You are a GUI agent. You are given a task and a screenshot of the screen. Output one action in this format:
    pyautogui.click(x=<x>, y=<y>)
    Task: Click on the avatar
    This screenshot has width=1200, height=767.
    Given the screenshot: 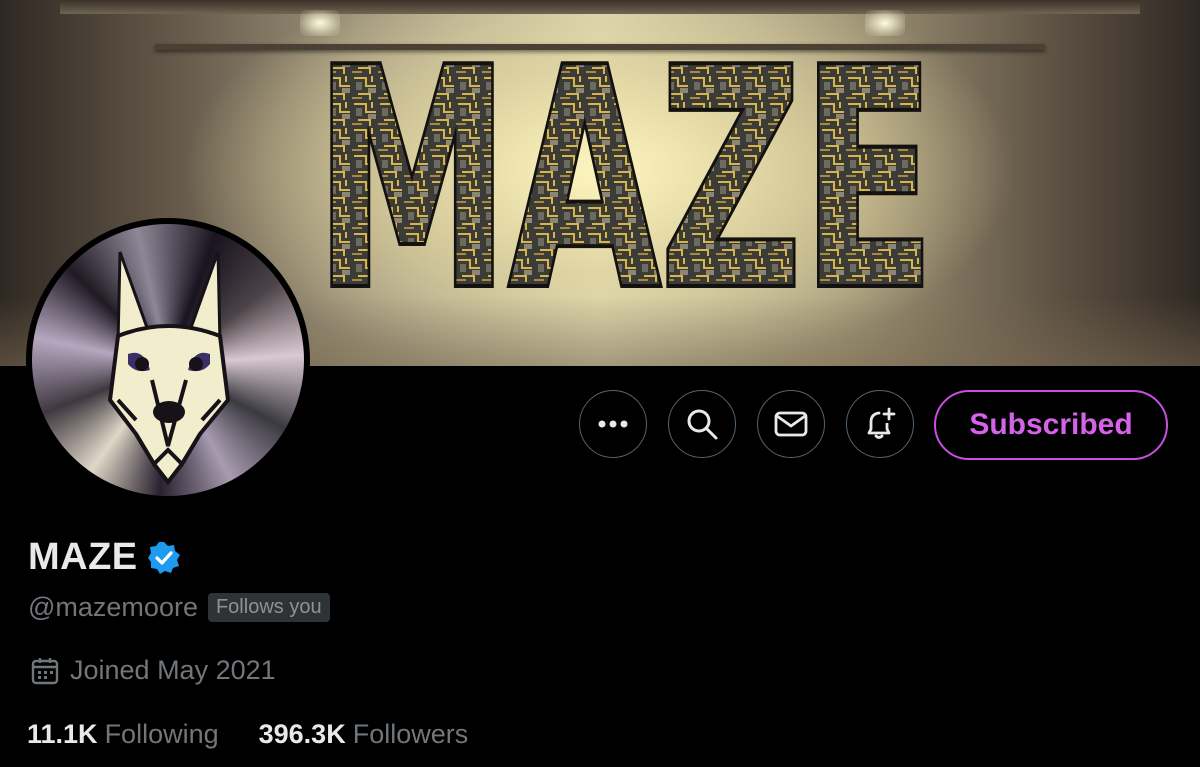 What is the action you would take?
    pyautogui.click(x=168, y=360)
    